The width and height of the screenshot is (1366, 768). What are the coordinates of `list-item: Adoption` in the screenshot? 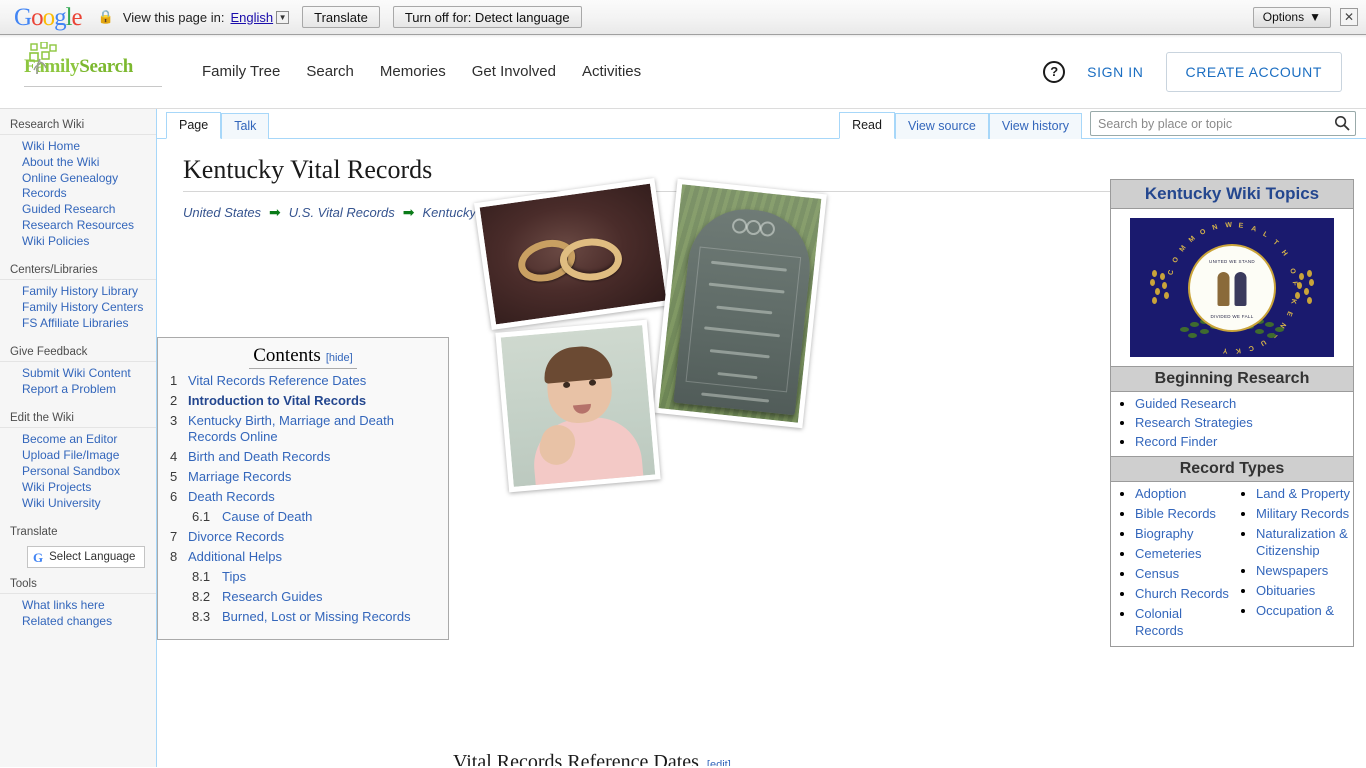 It's located at (1183, 493).